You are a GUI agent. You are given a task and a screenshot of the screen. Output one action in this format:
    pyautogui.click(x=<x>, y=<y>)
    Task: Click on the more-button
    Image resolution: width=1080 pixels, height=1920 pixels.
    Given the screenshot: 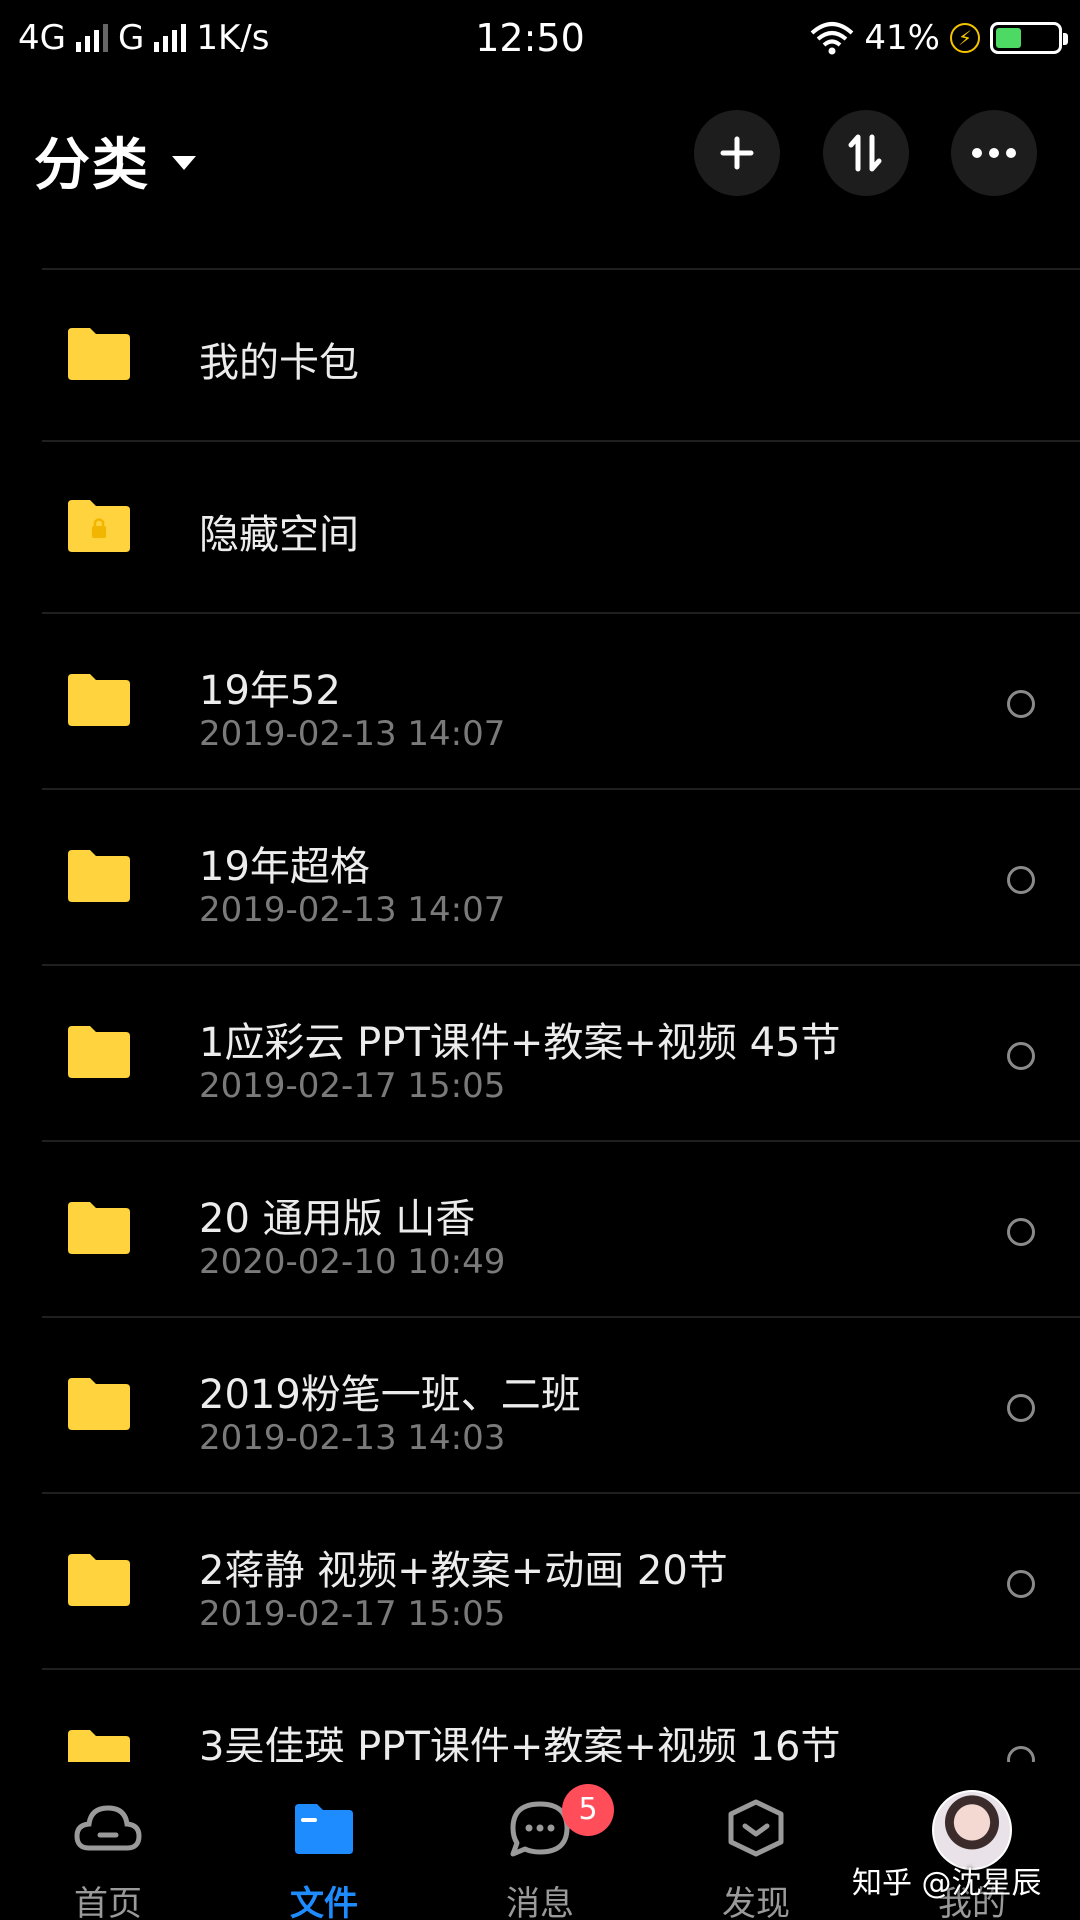 What is the action you would take?
    pyautogui.click(x=994, y=153)
    